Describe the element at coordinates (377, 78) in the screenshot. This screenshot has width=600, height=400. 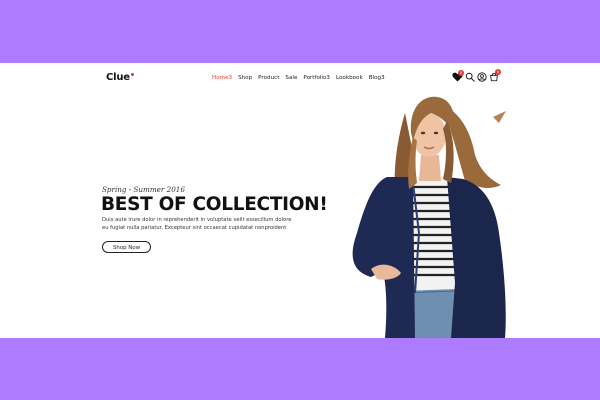
I see `nav-item-blog: Blog3` at that location.